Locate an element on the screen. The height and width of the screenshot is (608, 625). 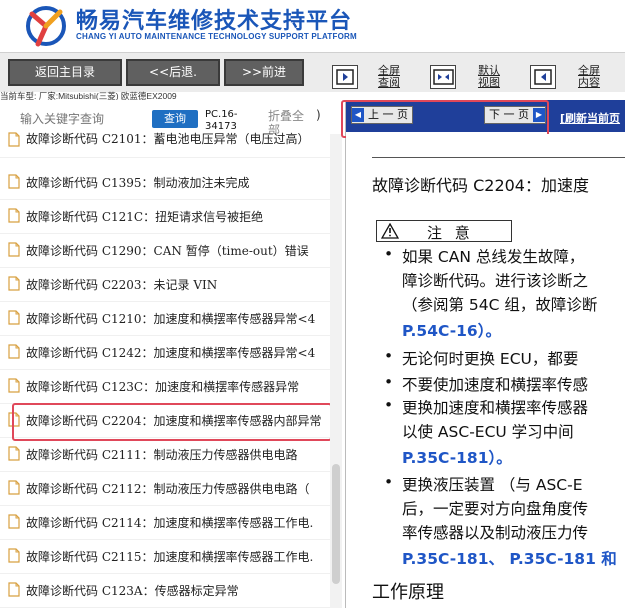
list-item-label: 故障诊断代码 C1210：加速度和横摆率传感器异常<4 is located at coordinates (171, 319).